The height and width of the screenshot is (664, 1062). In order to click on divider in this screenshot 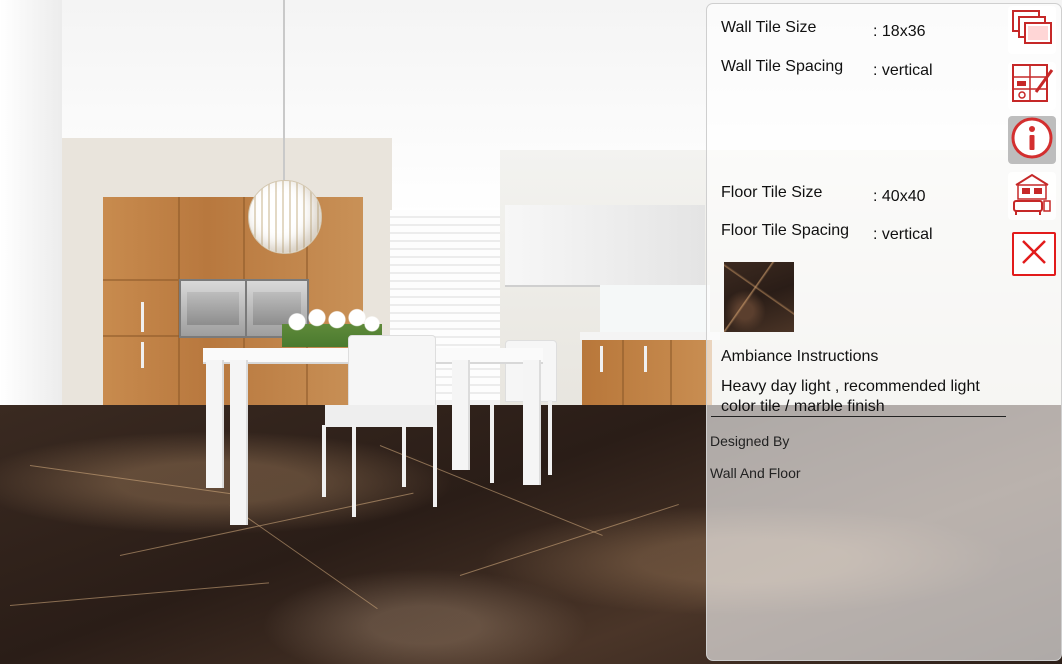, I will do `click(858, 416)`.